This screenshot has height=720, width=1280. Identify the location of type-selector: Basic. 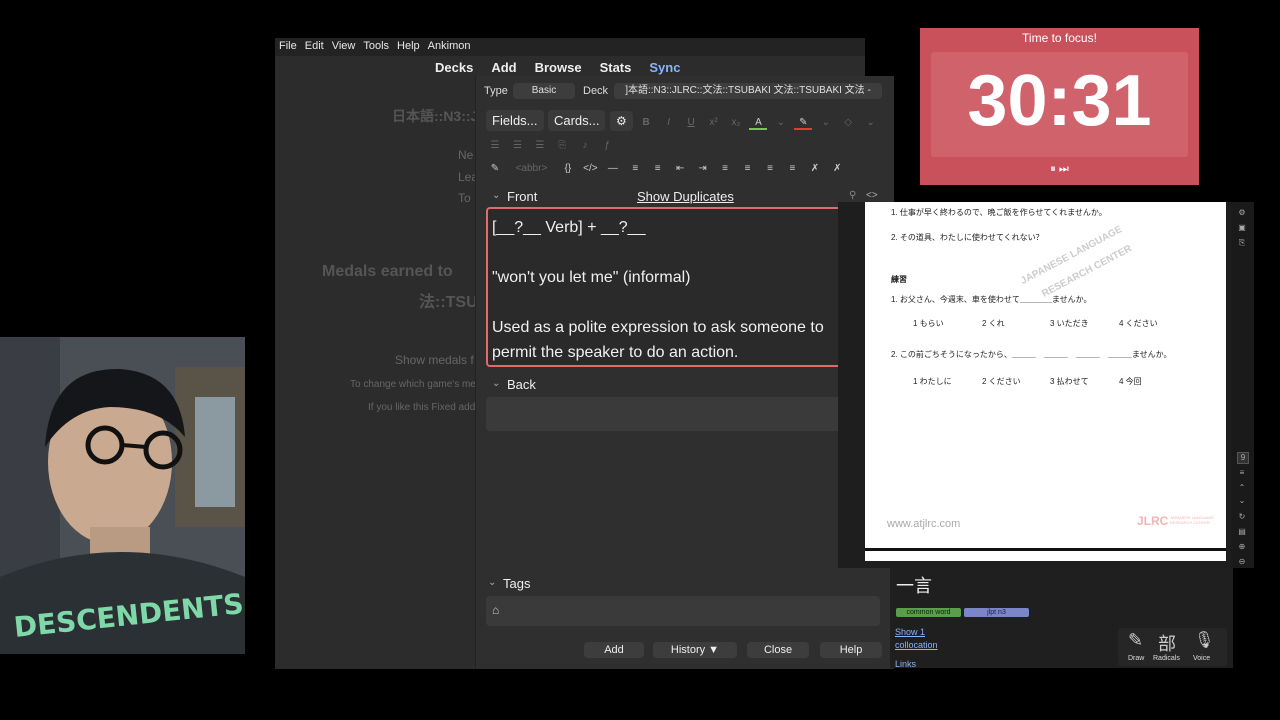
(544, 91).